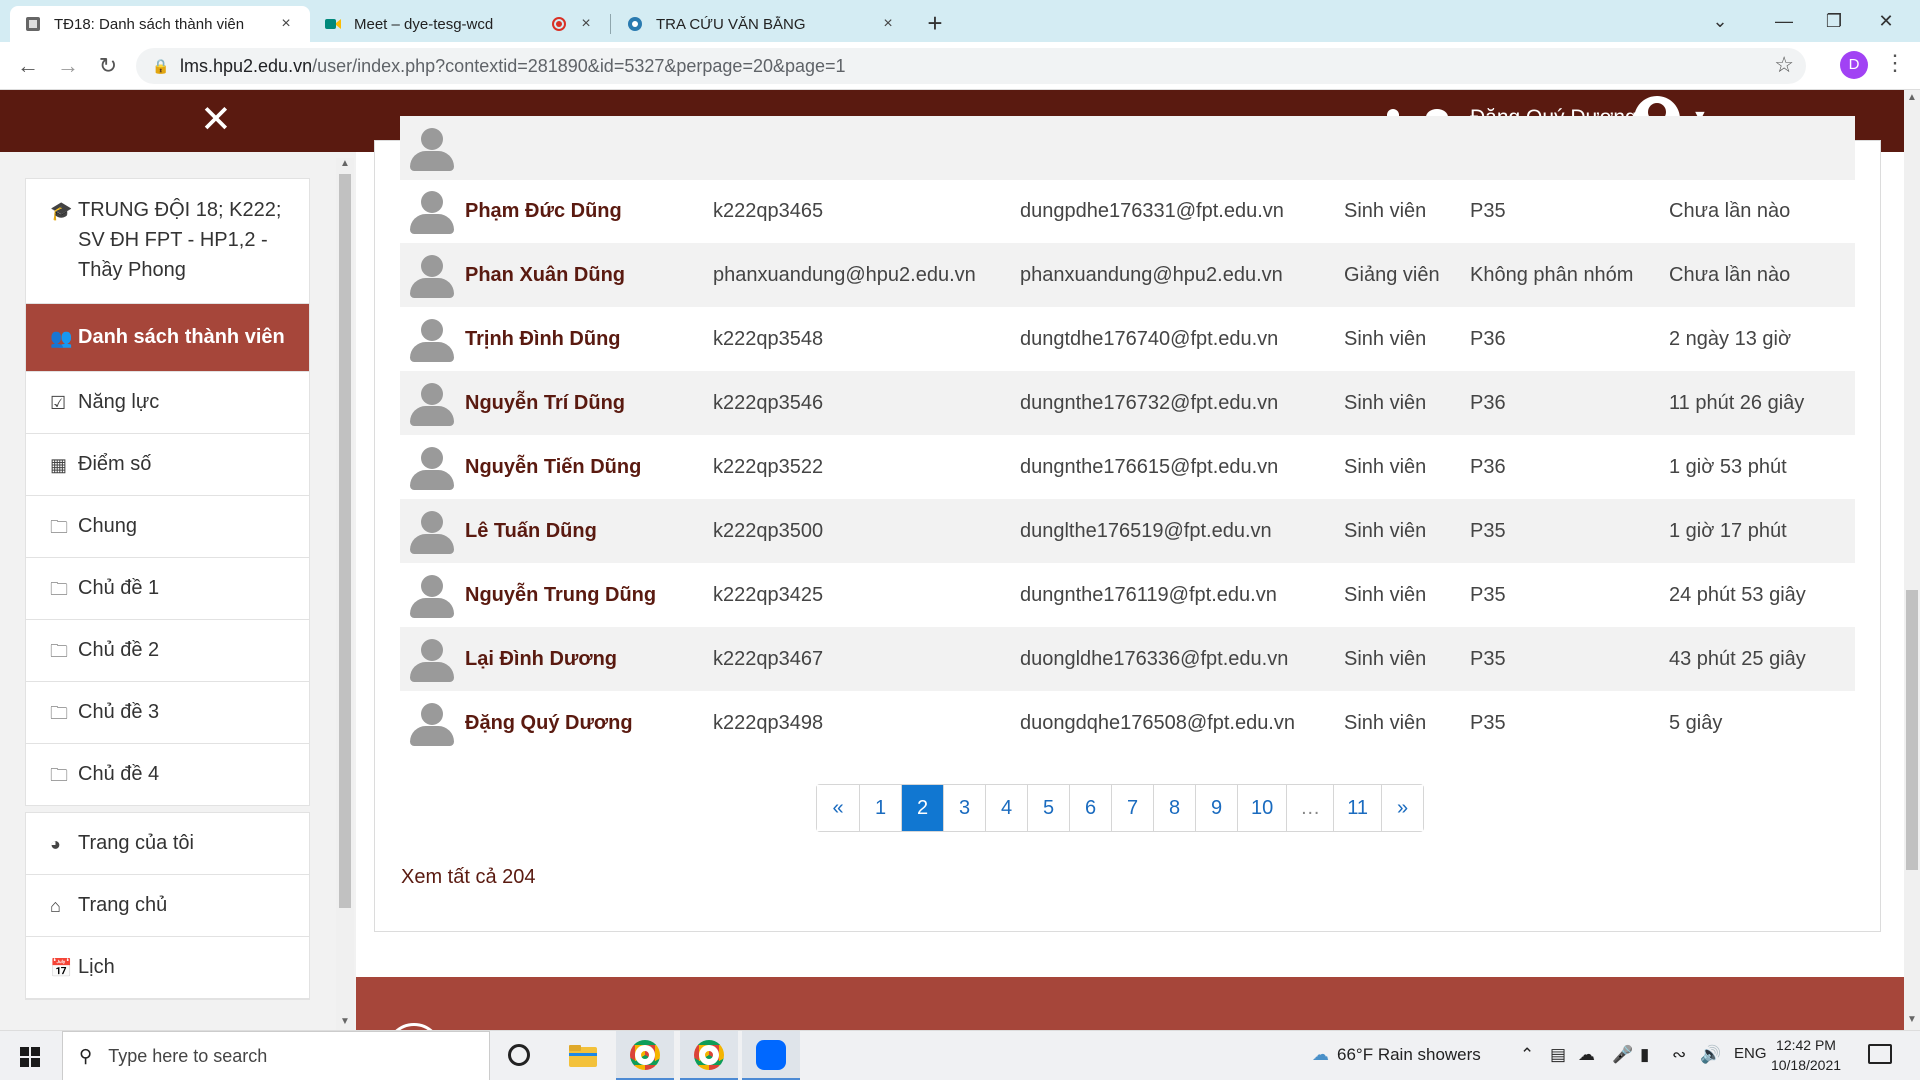  I want to click on file-explorer-button, so click(583, 1055).